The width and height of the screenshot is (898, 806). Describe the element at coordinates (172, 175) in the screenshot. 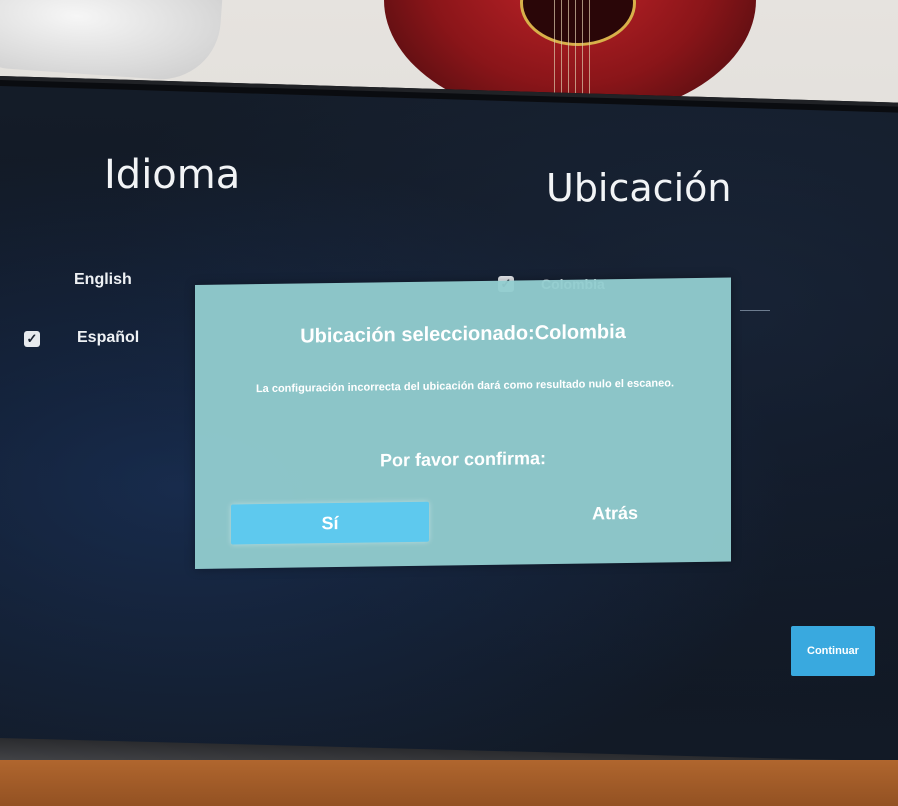

I see `language-title: Idioma` at that location.